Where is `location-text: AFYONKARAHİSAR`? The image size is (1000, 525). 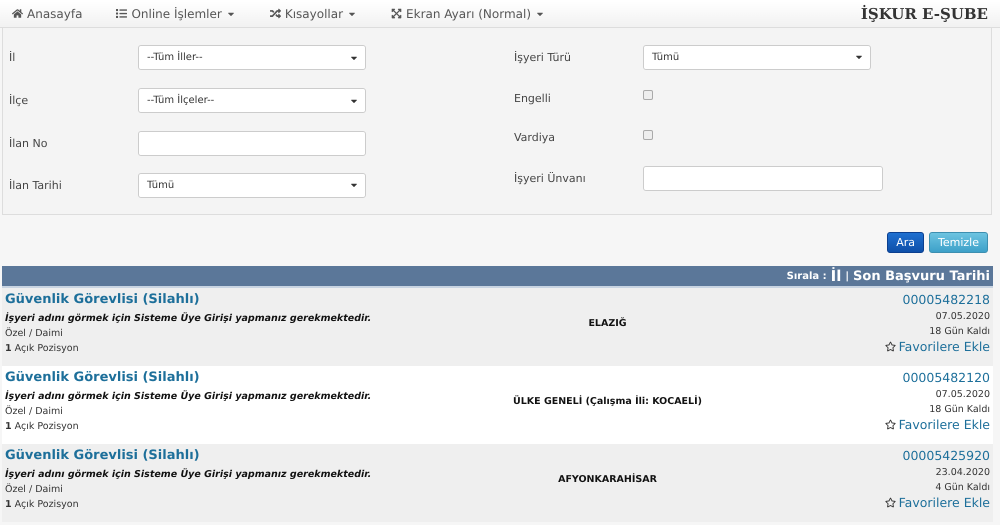
location-text: AFYONKARAHİSAR is located at coordinates (607, 480).